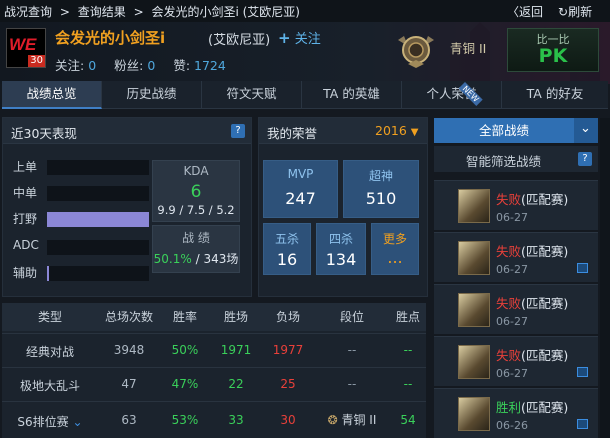 Image resolution: width=610 pixels, height=438 pixels. What do you see at coordinates (127, 131) in the screenshot?
I see `recent-header: 近30天表现 ?` at bounding box center [127, 131].